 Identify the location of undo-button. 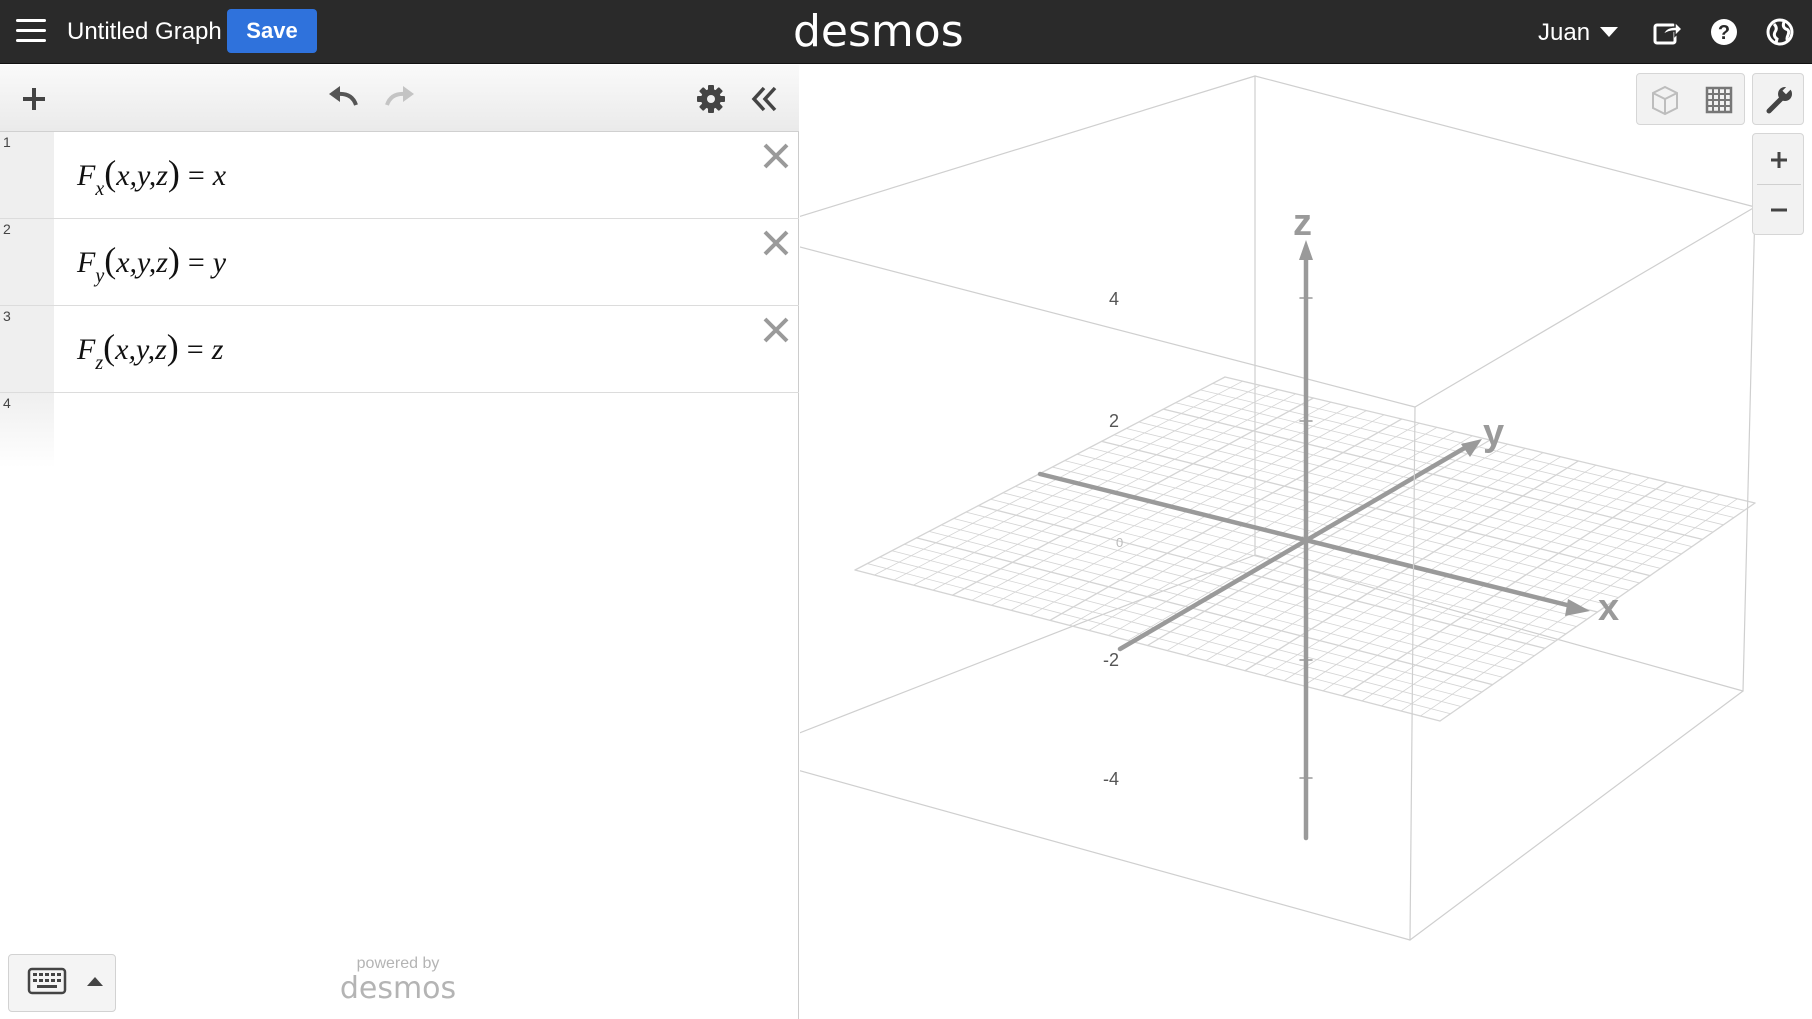
(343, 98).